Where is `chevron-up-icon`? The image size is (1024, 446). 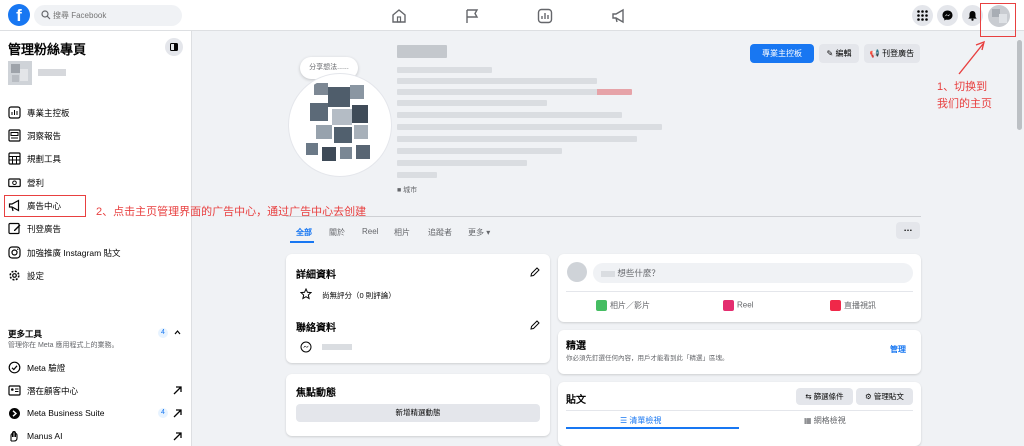 chevron-up-icon is located at coordinates (177, 332).